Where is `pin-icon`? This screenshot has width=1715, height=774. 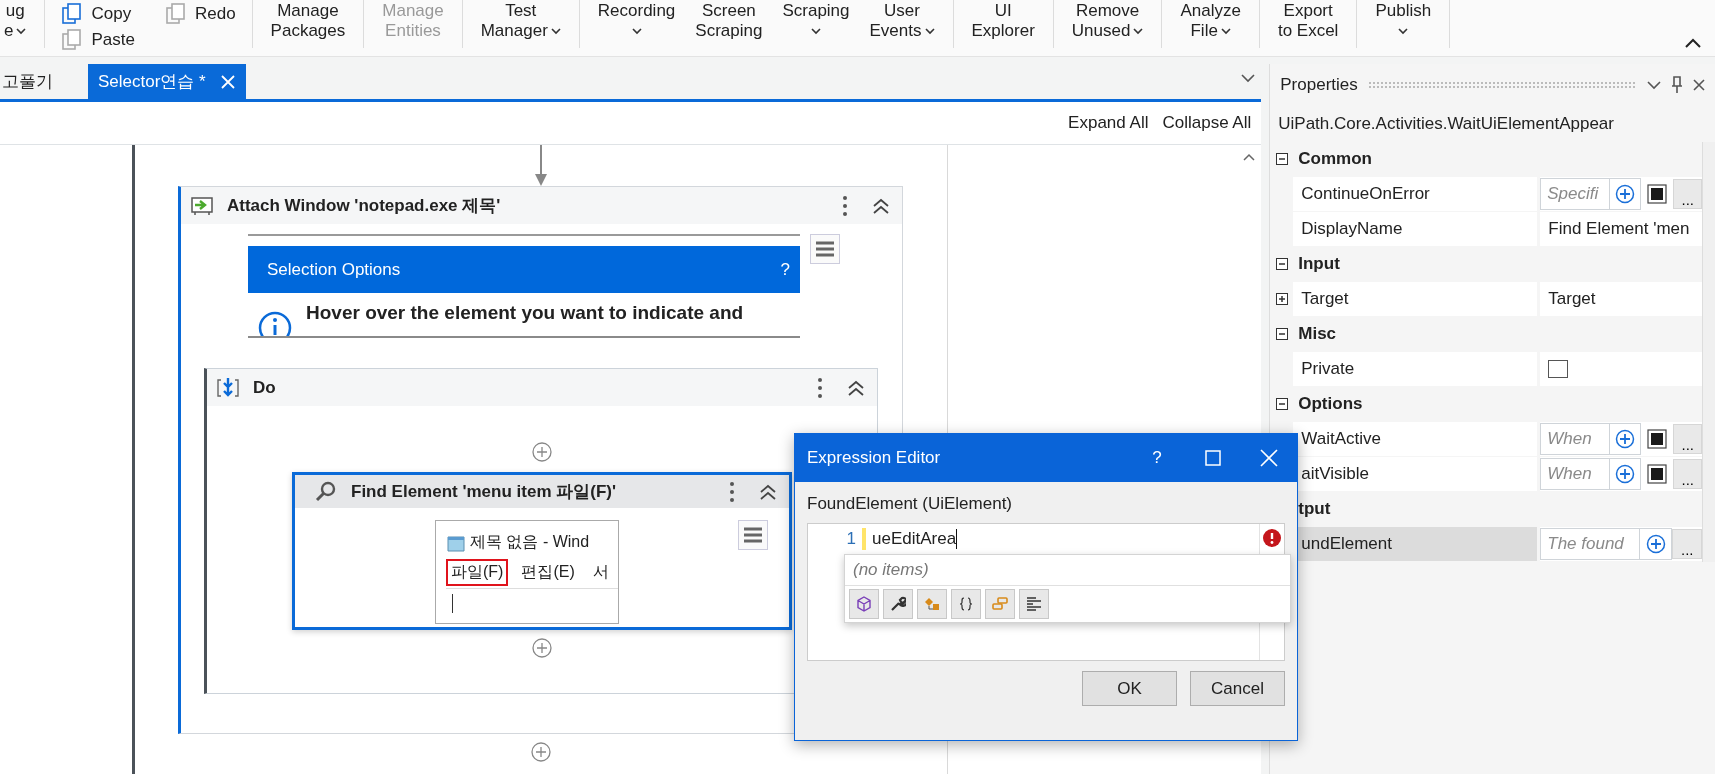
pin-icon is located at coordinates (1677, 85).